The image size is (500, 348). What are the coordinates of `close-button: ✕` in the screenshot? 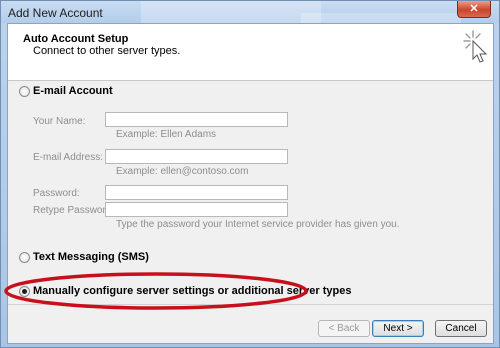 It's located at (474, 9).